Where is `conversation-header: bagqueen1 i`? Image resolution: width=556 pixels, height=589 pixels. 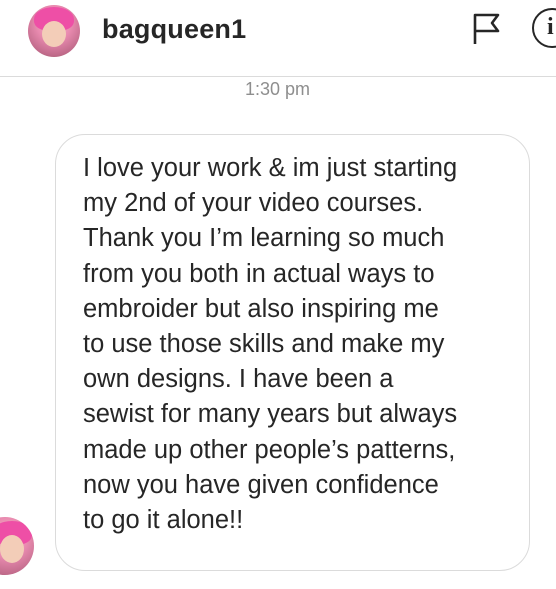 conversation-header: bagqueen1 i is located at coordinates (278, 38).